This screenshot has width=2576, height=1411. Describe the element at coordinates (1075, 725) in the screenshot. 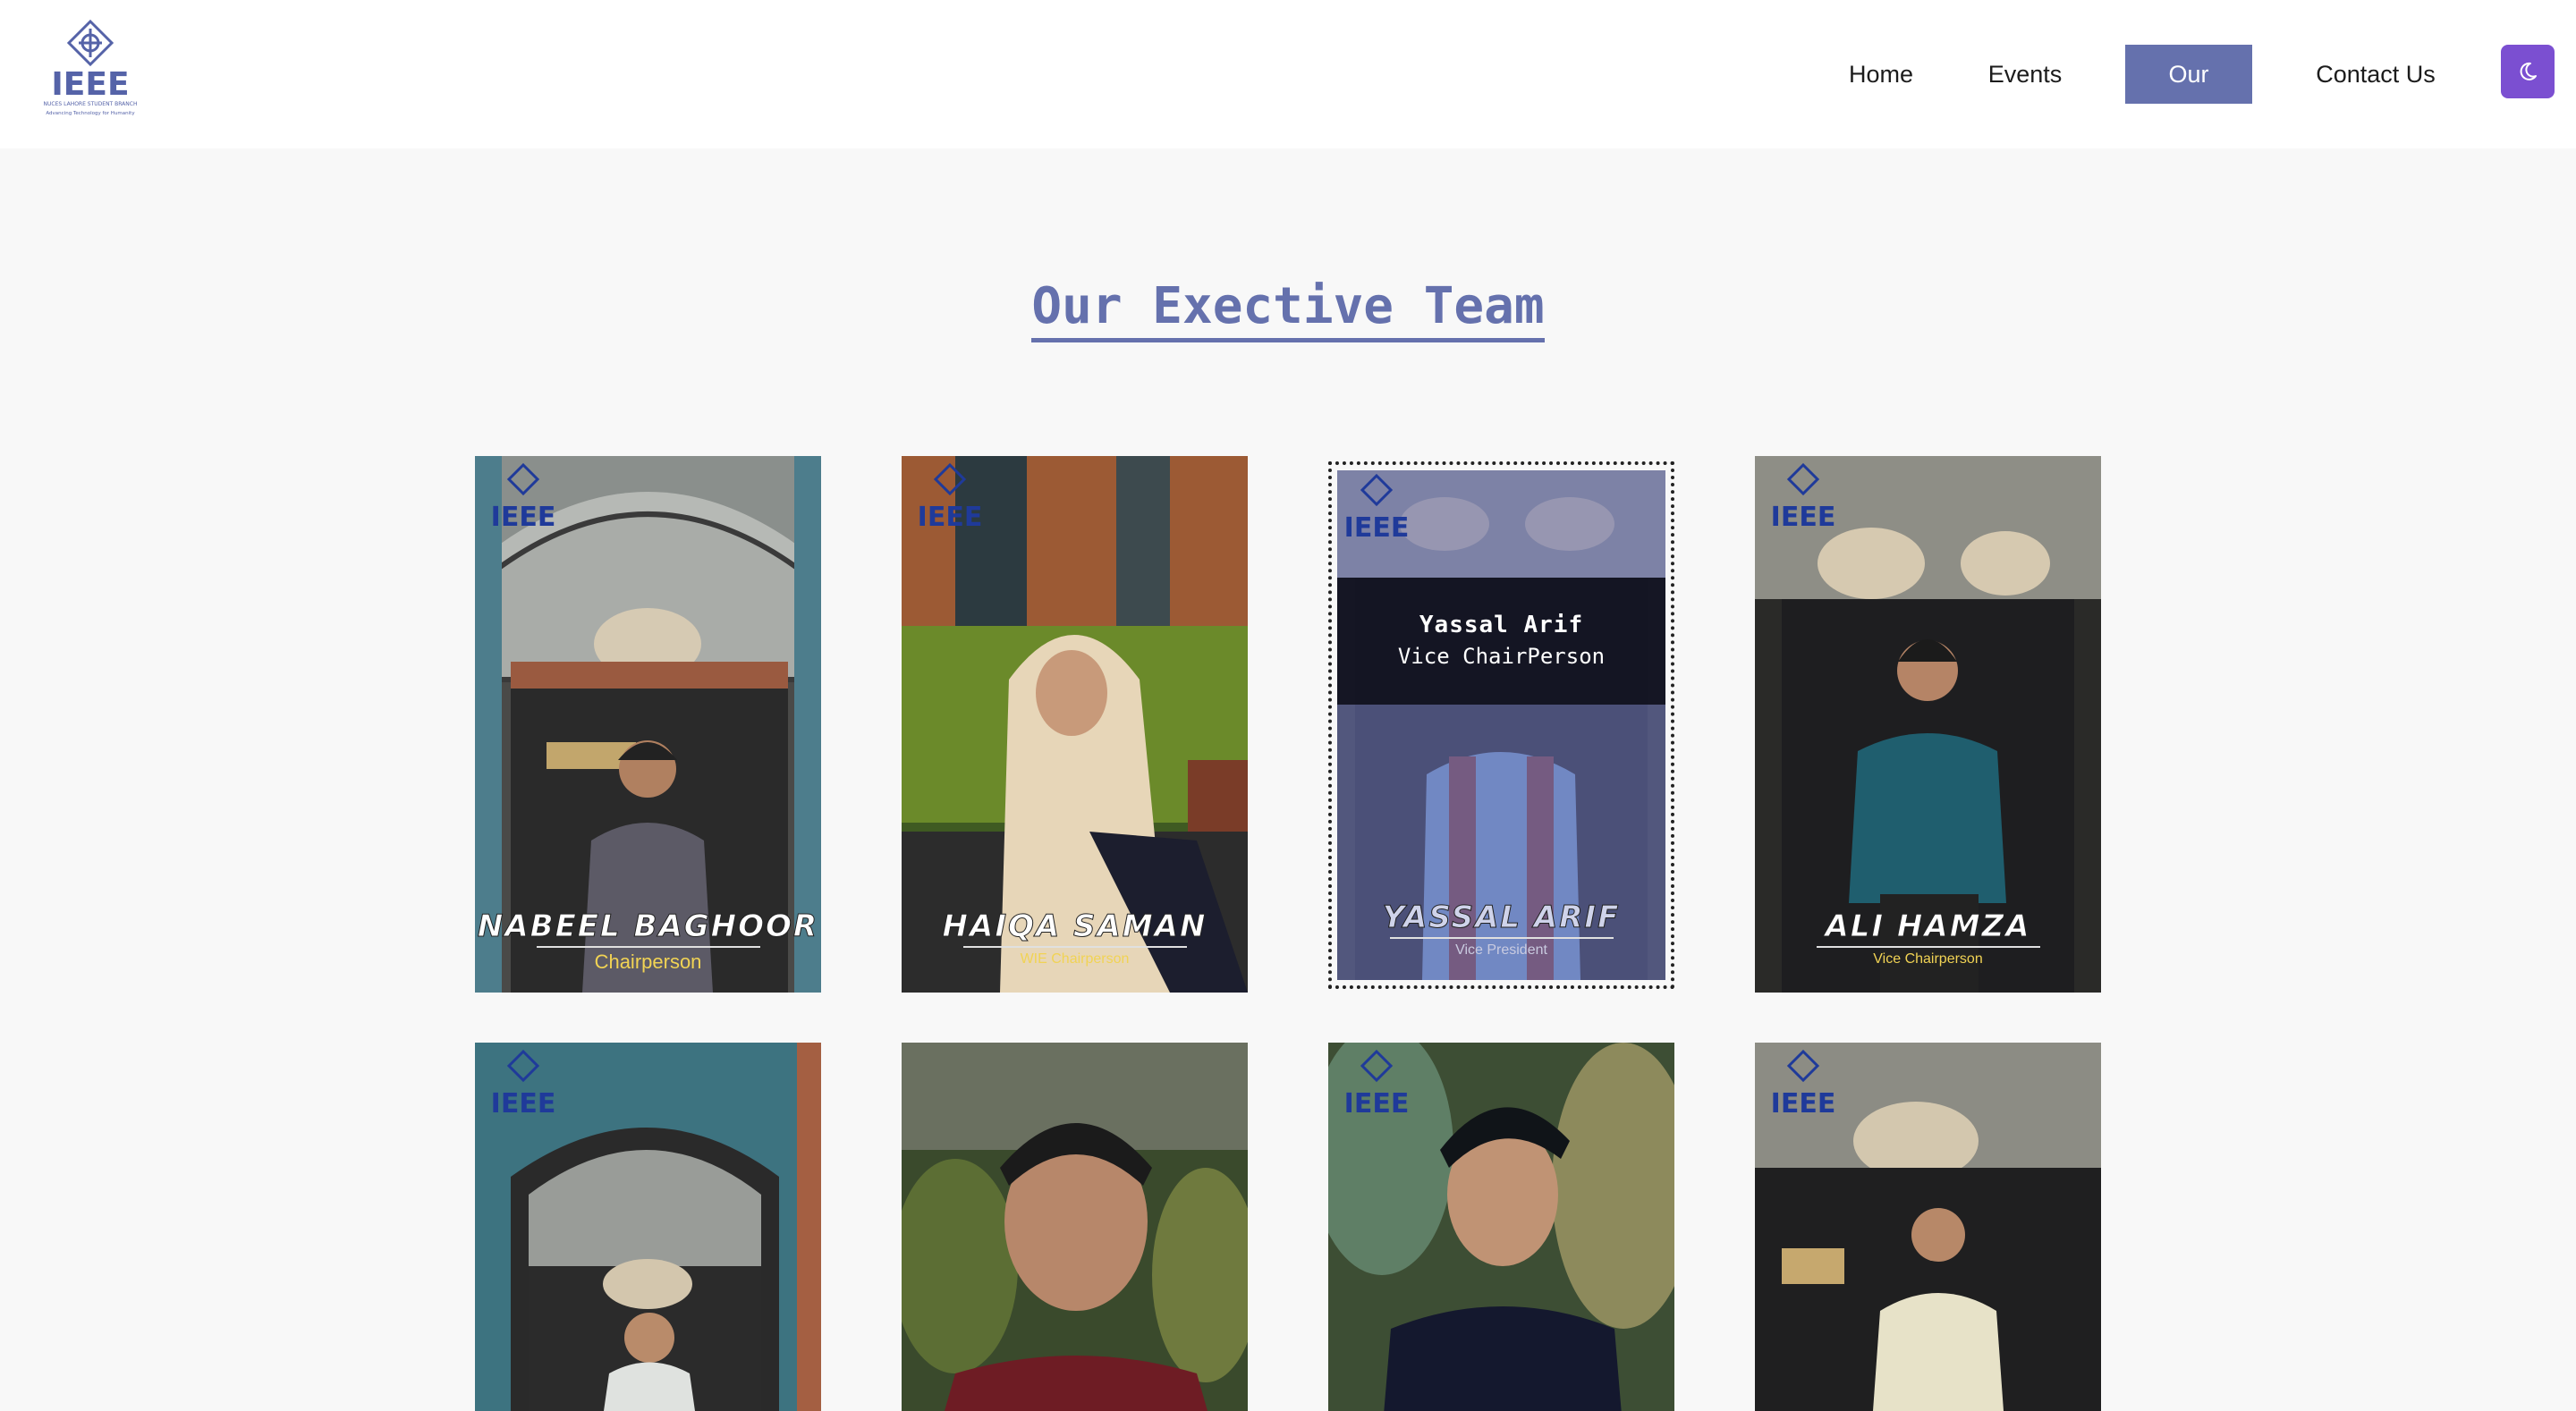

I see `team-card: IEEE HAIQA SAMAN WIE Chairperson` at that location.